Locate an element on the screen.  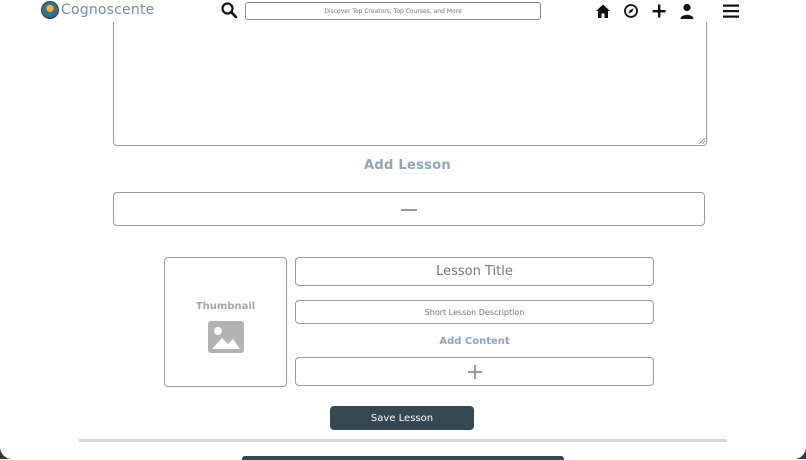
compass-icon is located at coordinates (631, 11).